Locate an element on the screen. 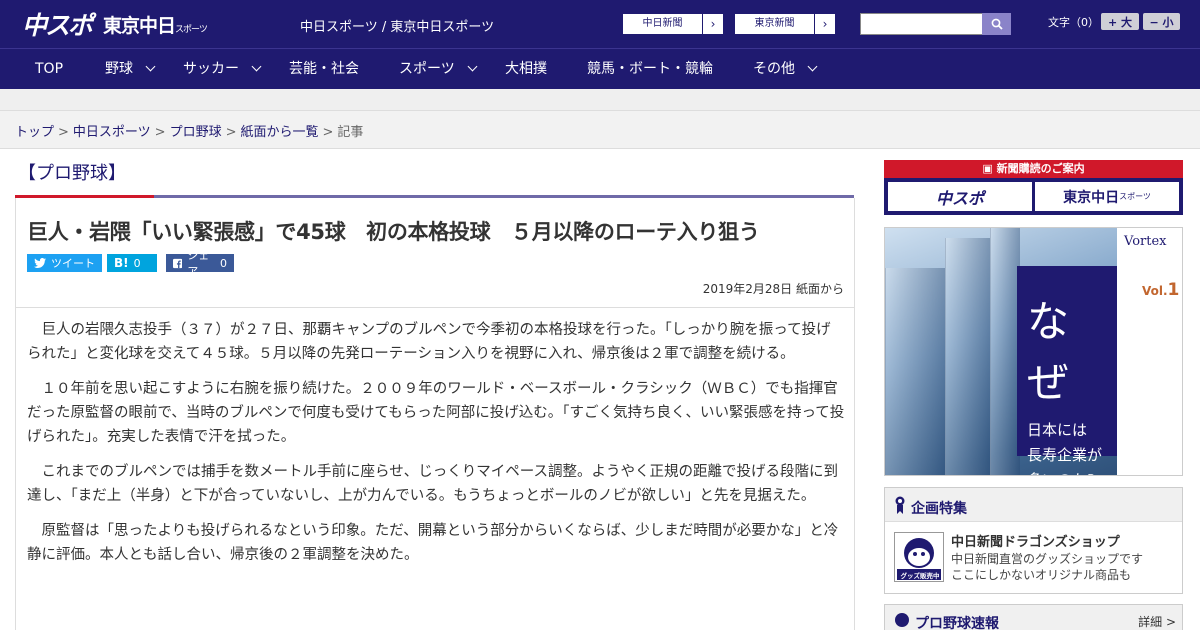 The image size is (1200, 630). site-logo: 中スポ 東京中日スポーツ is located at coordinates (115, 24).